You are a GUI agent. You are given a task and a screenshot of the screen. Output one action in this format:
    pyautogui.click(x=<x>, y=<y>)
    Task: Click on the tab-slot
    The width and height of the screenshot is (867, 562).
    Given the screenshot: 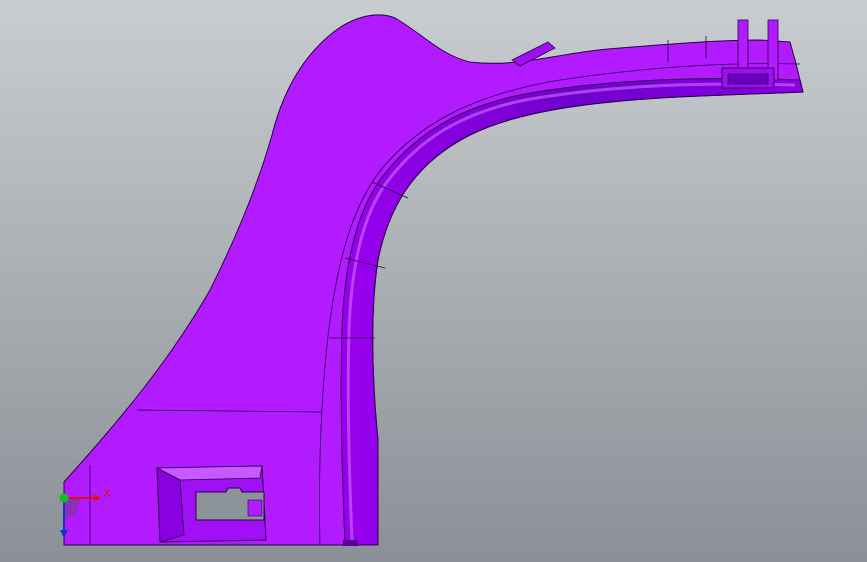 What is the action you would take?
    pyautogui.click(x=748, y=79)
    